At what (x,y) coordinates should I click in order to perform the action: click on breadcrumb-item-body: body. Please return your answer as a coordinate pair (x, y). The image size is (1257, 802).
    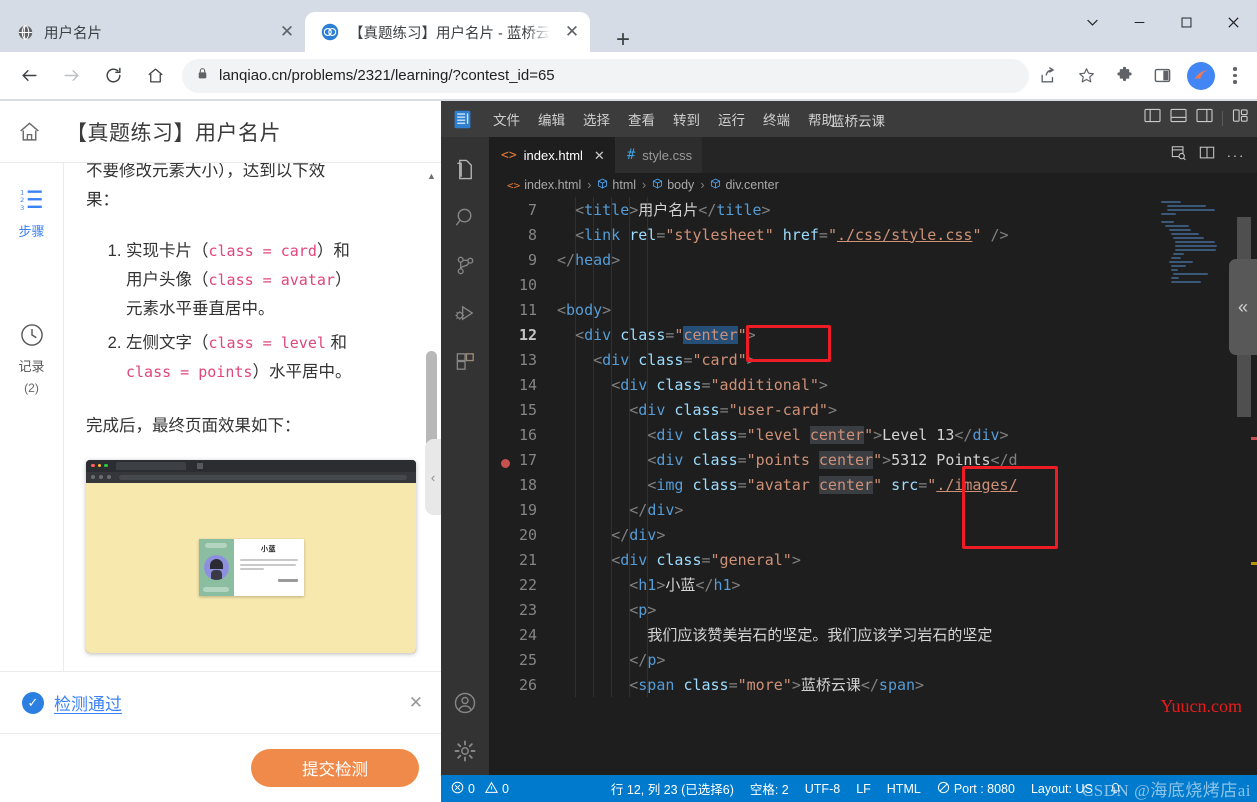
    Looking at the image, I should click on (673, 185).